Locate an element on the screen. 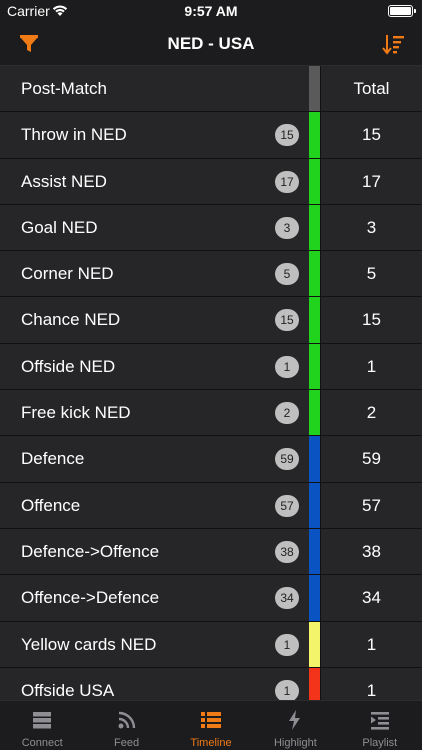 This screenshot has width=422, height=750. table-row: Offence 57 57 is located at coordinates (211, 505).